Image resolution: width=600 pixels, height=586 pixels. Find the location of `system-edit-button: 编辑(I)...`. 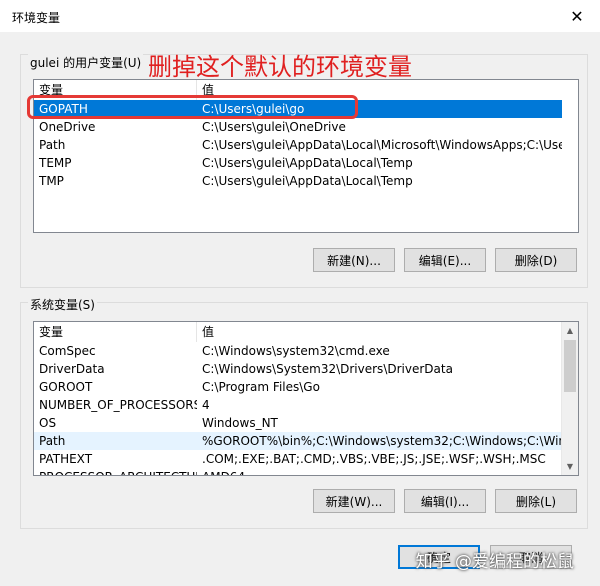

system-edit-button: 编辑(I)... is located at coordinates (445, 501).